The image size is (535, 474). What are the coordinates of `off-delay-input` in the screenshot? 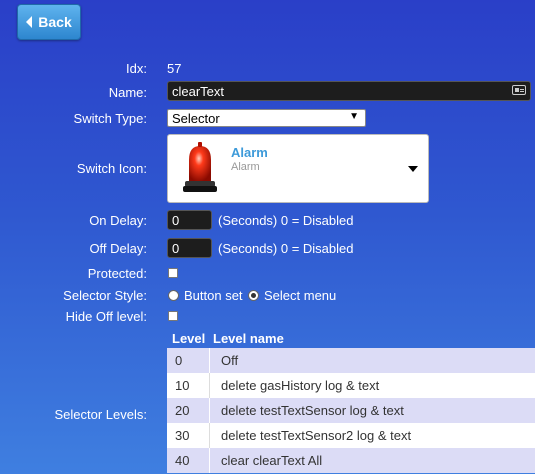 It's located at (189, 248).